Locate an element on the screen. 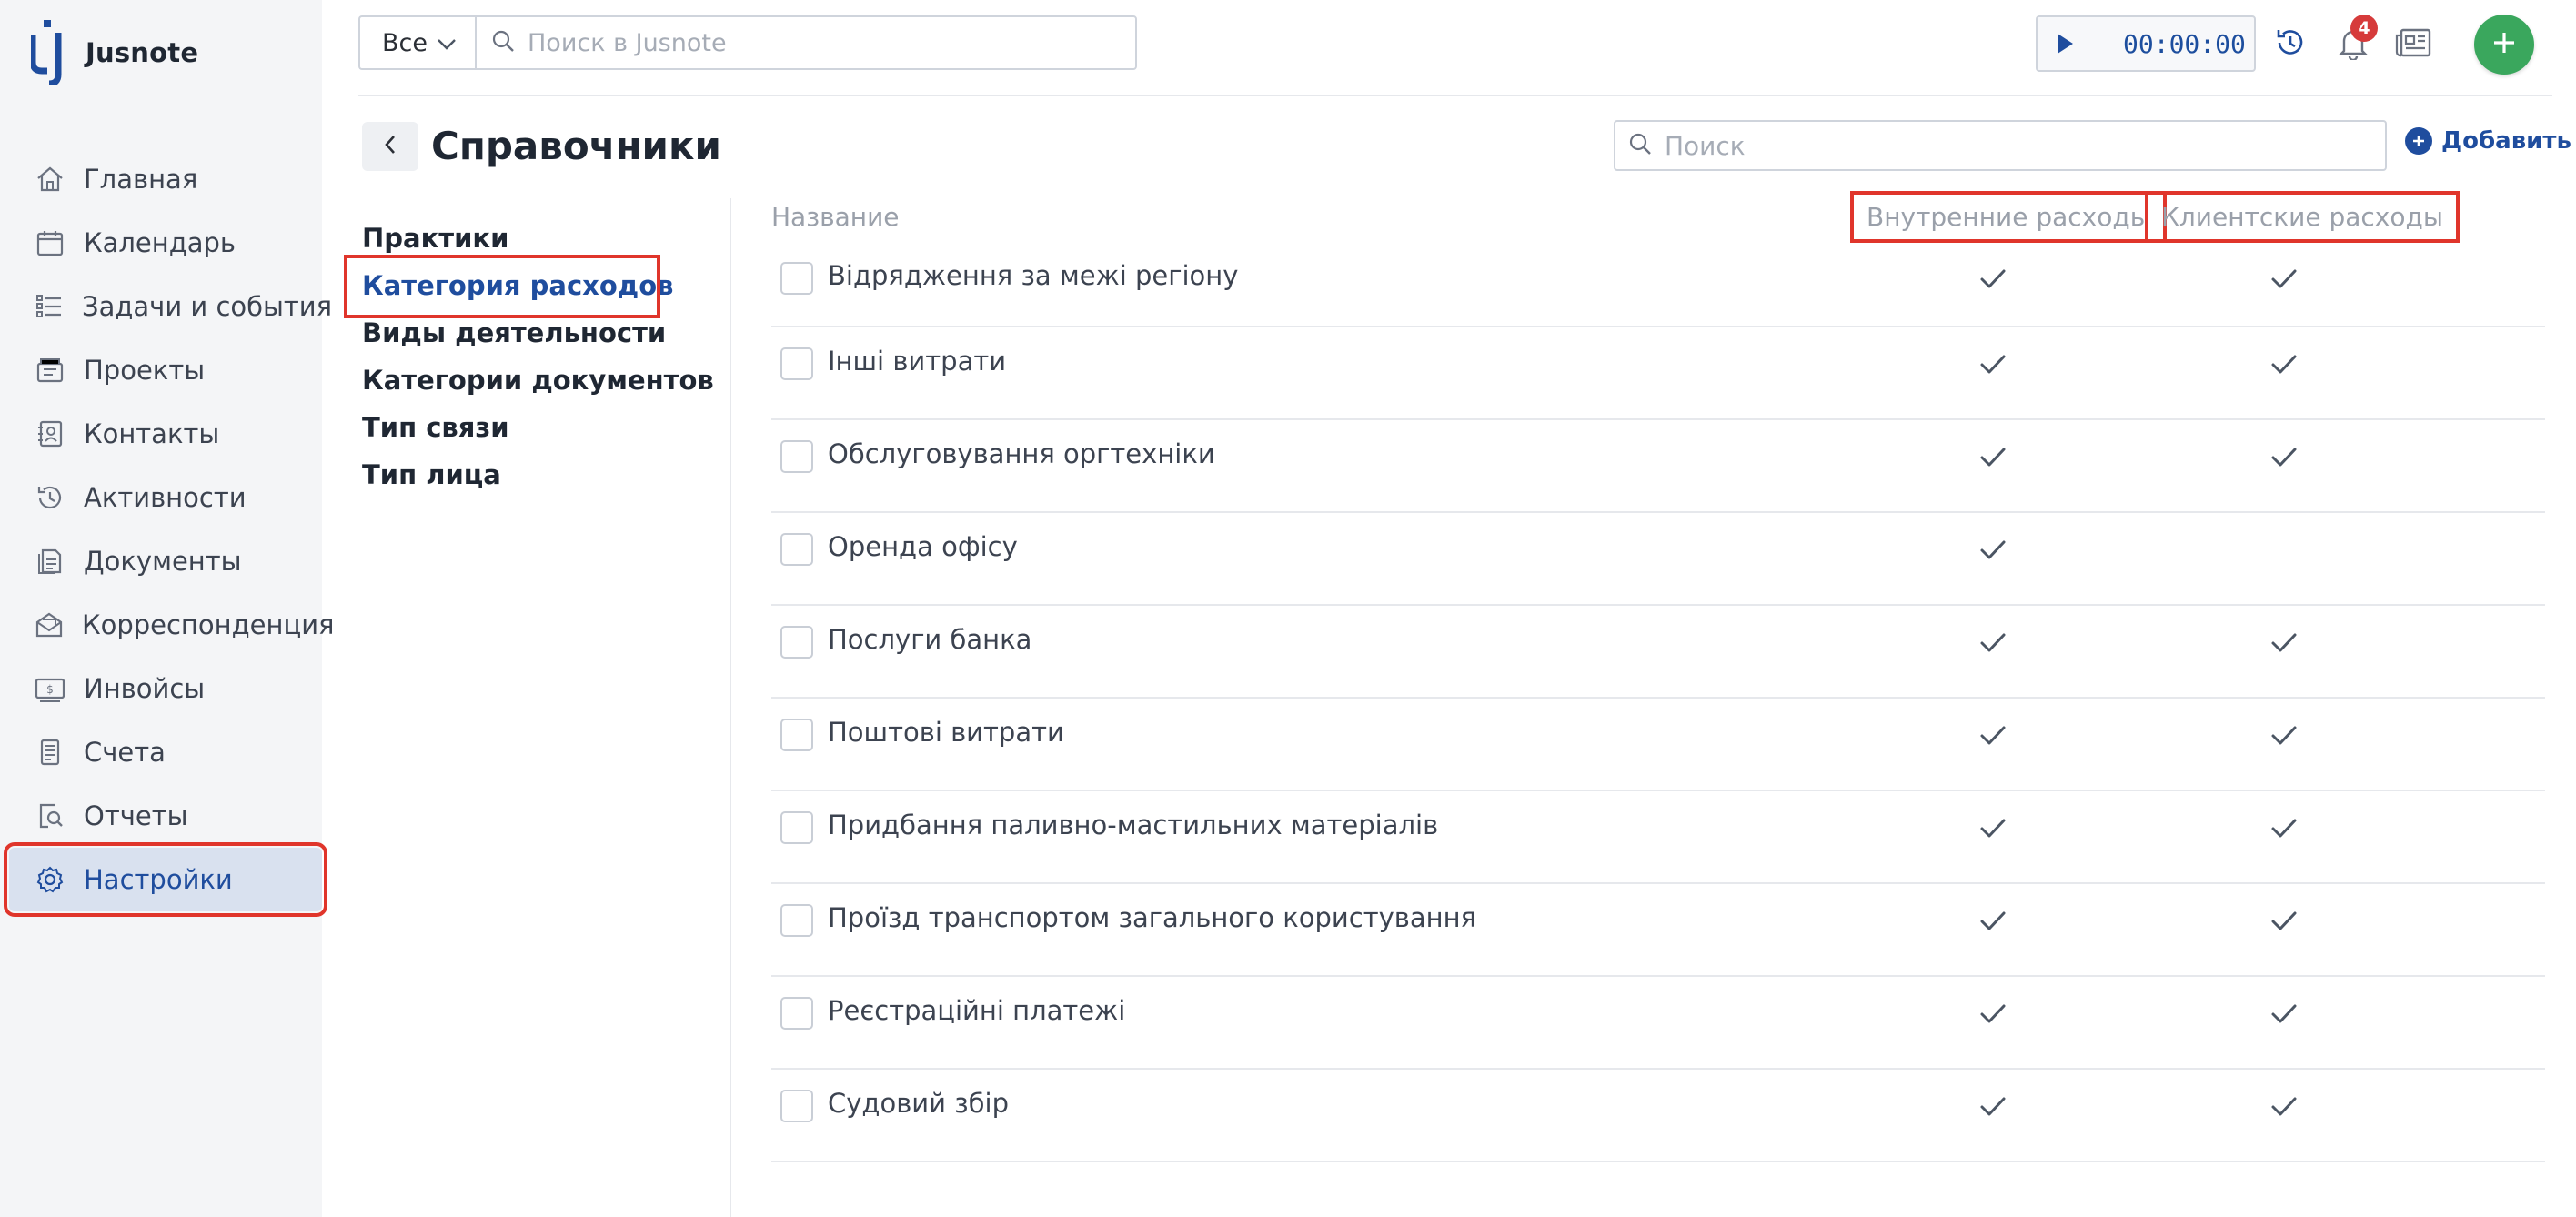  search-scope-select: Все is located at coordinates (416, 42).